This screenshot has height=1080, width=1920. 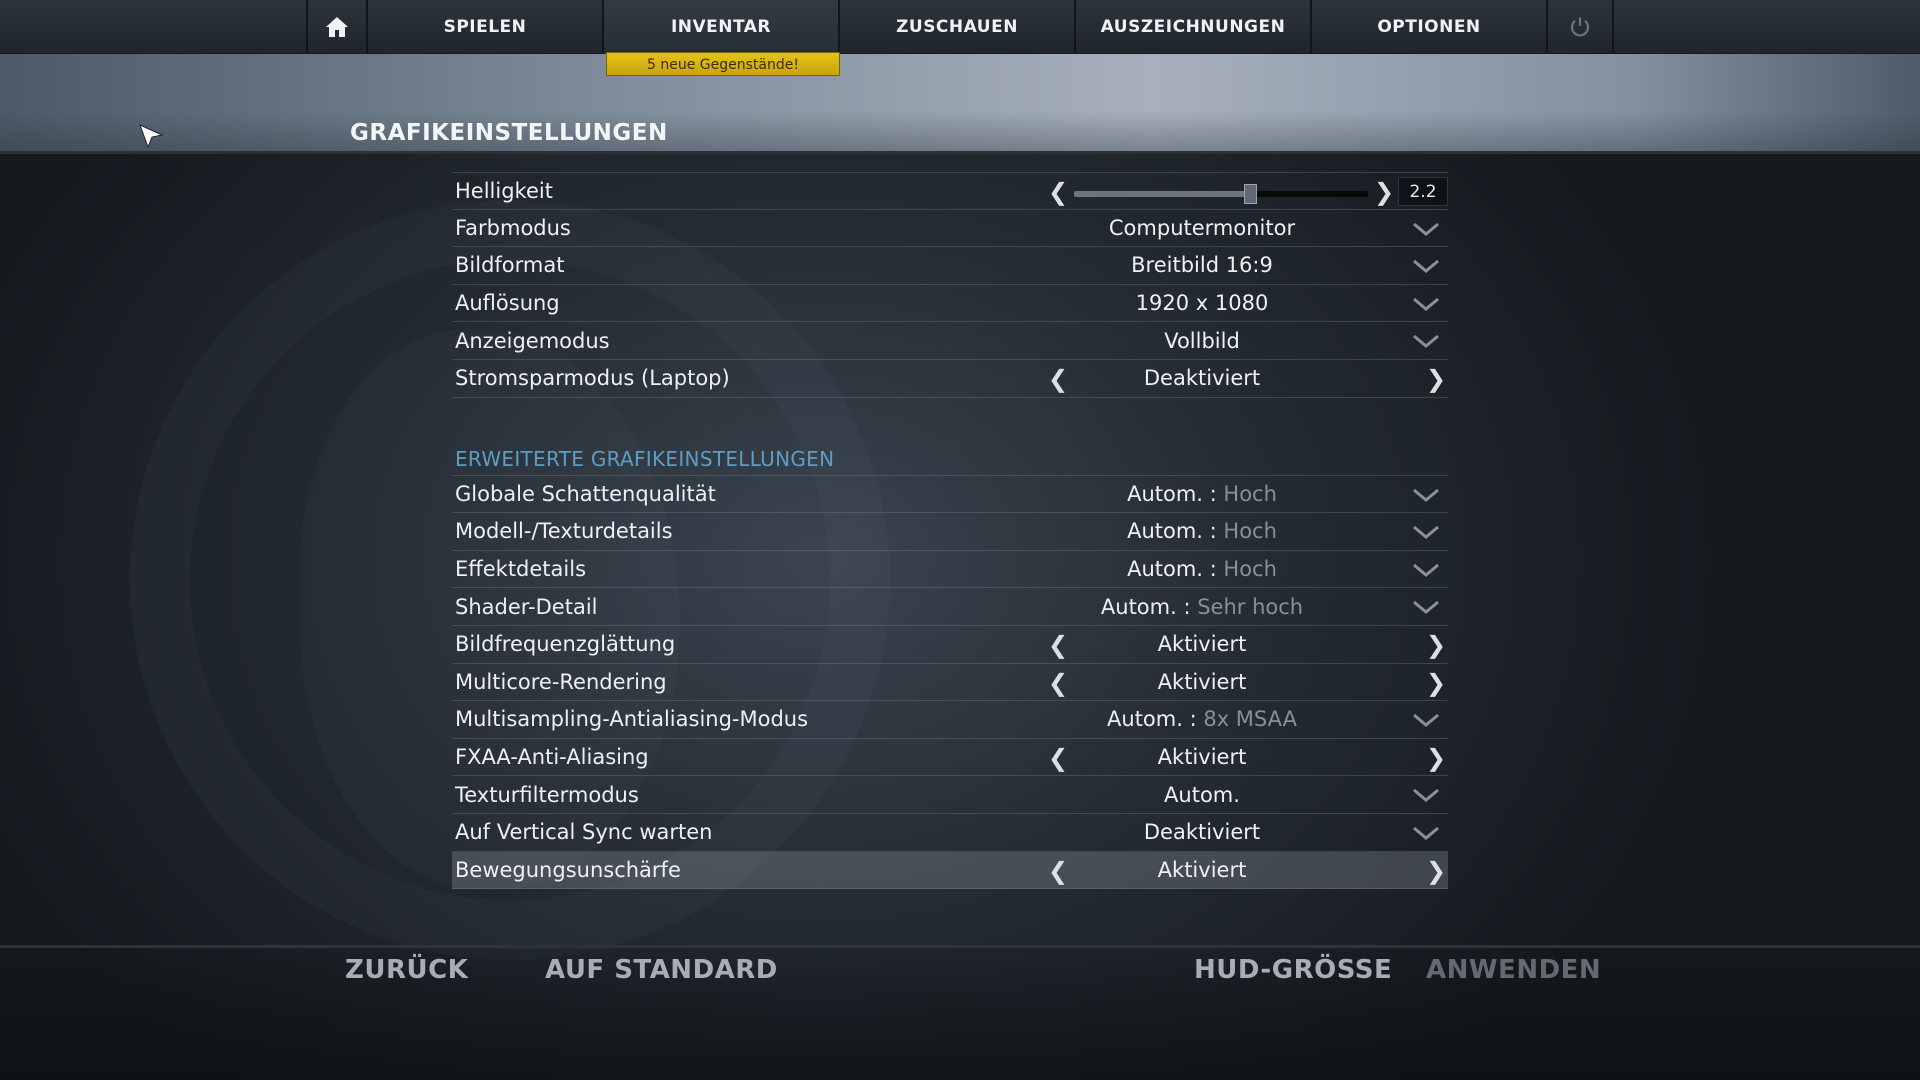 What do you see at coordinates (950, 607) in the screenshot?
I see `setting-row-shader-detail: Shader-Detail Autom. : Sehr hoch` at bounding box center [950, 607].